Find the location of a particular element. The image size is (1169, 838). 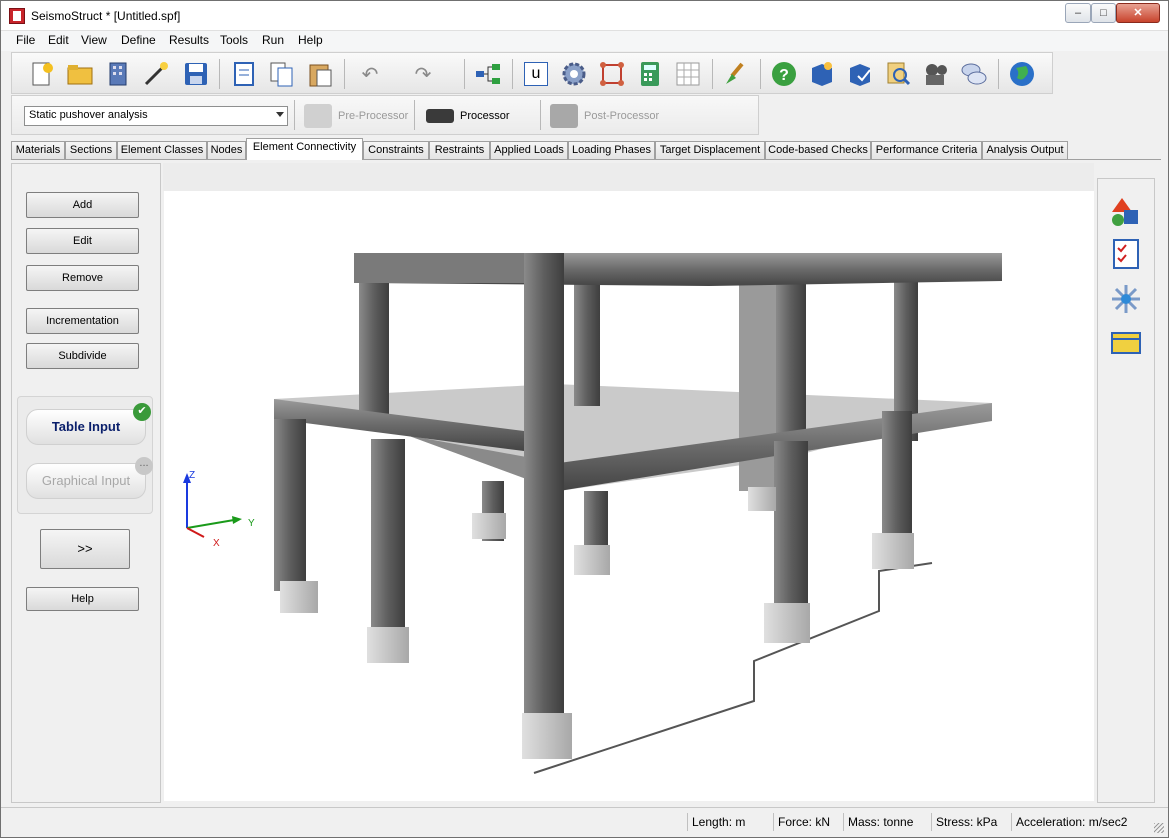

save-icon is located at coordinates (196, 74).